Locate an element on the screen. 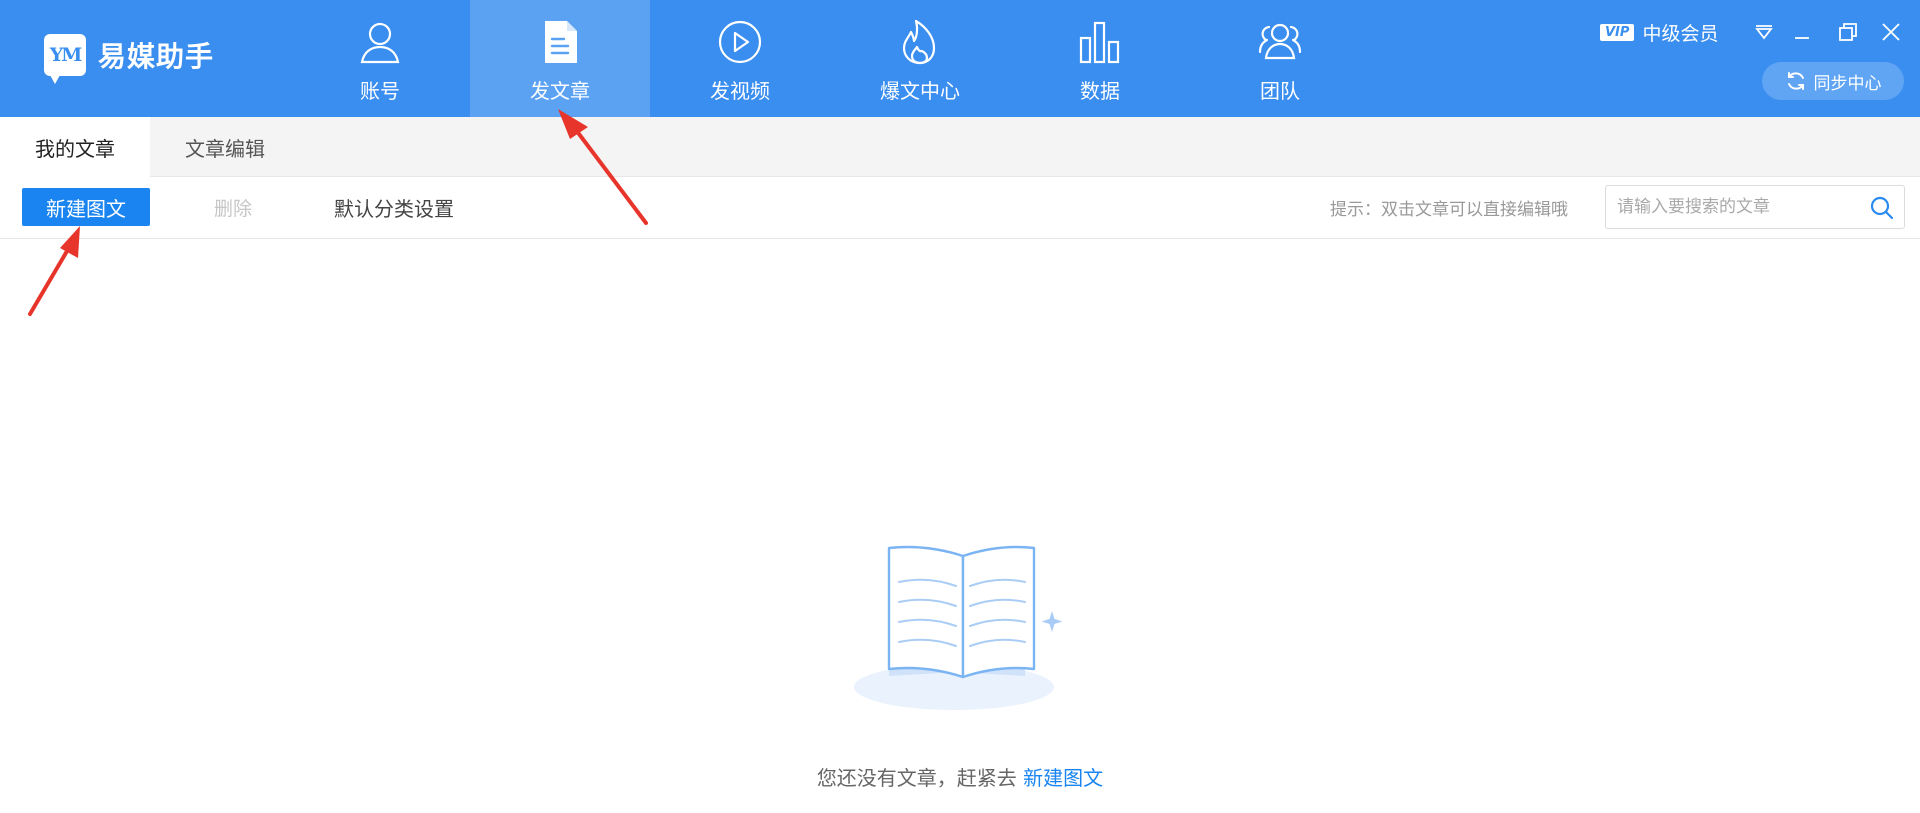 This screenshot has width=1920, height=813. logo-mark-text: YM is located at coordinates (66, 55).